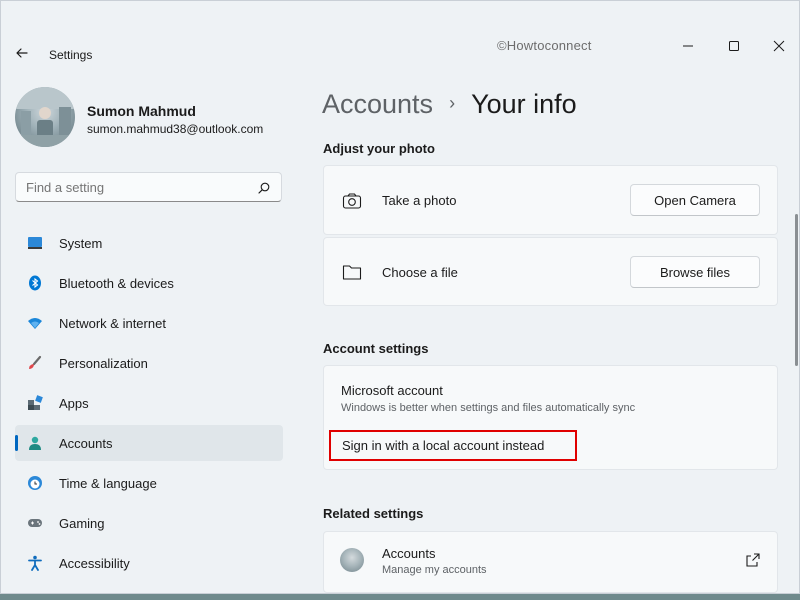 The image size is (800, 600). What do you see at coordinates (35, 483) in the screenshot?
I see `globe-clock-icon` at bounding box center [35, 483].